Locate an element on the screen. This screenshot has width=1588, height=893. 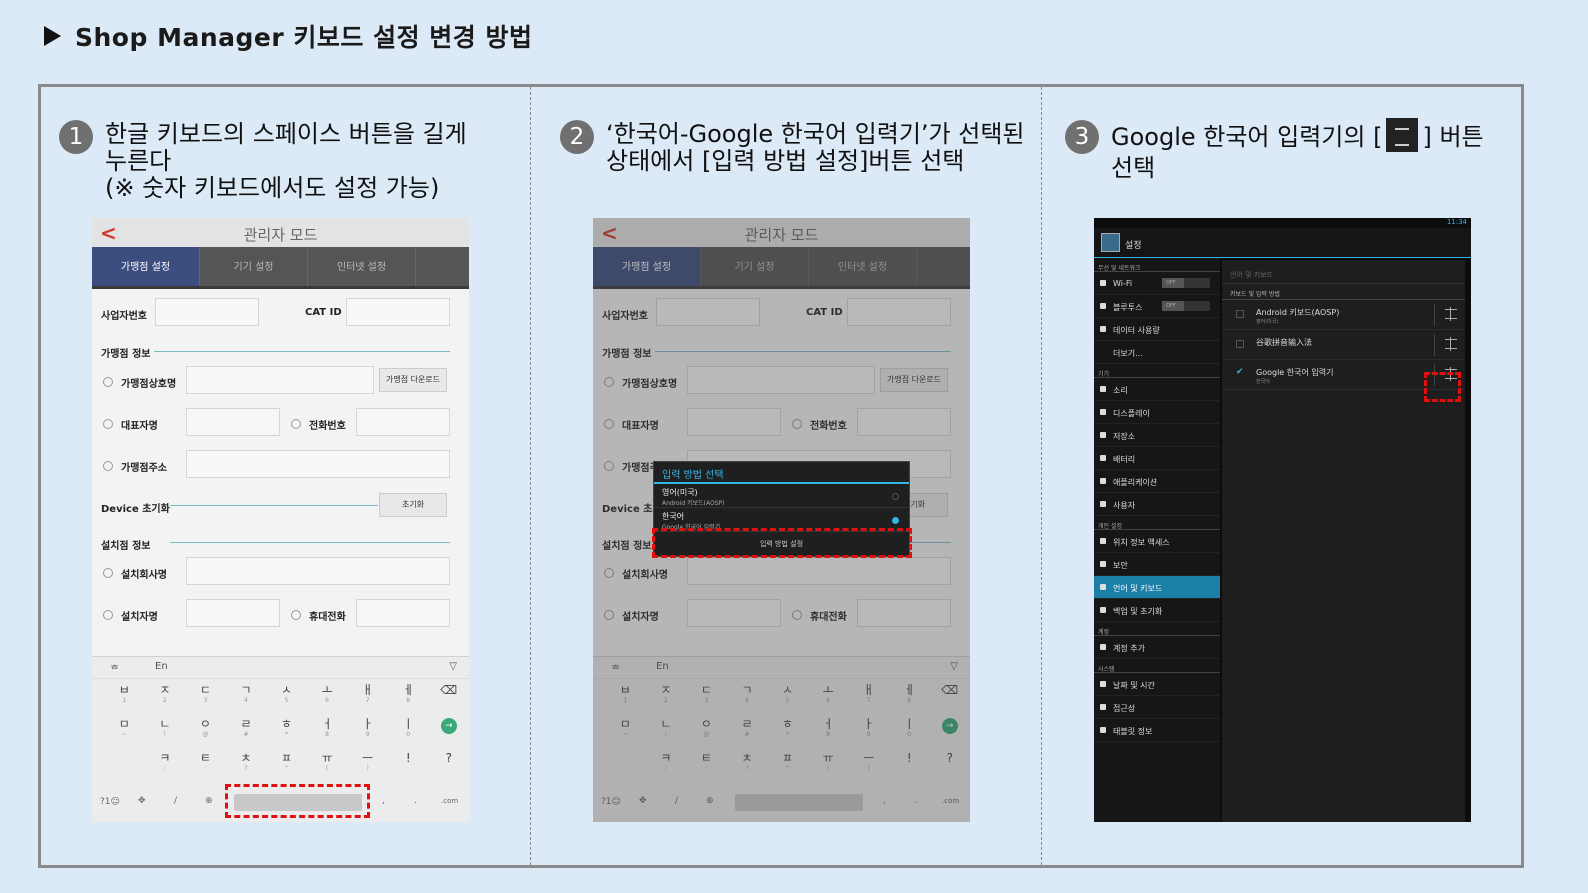
key: ㅇ @ is located at coordinates (205, 730).